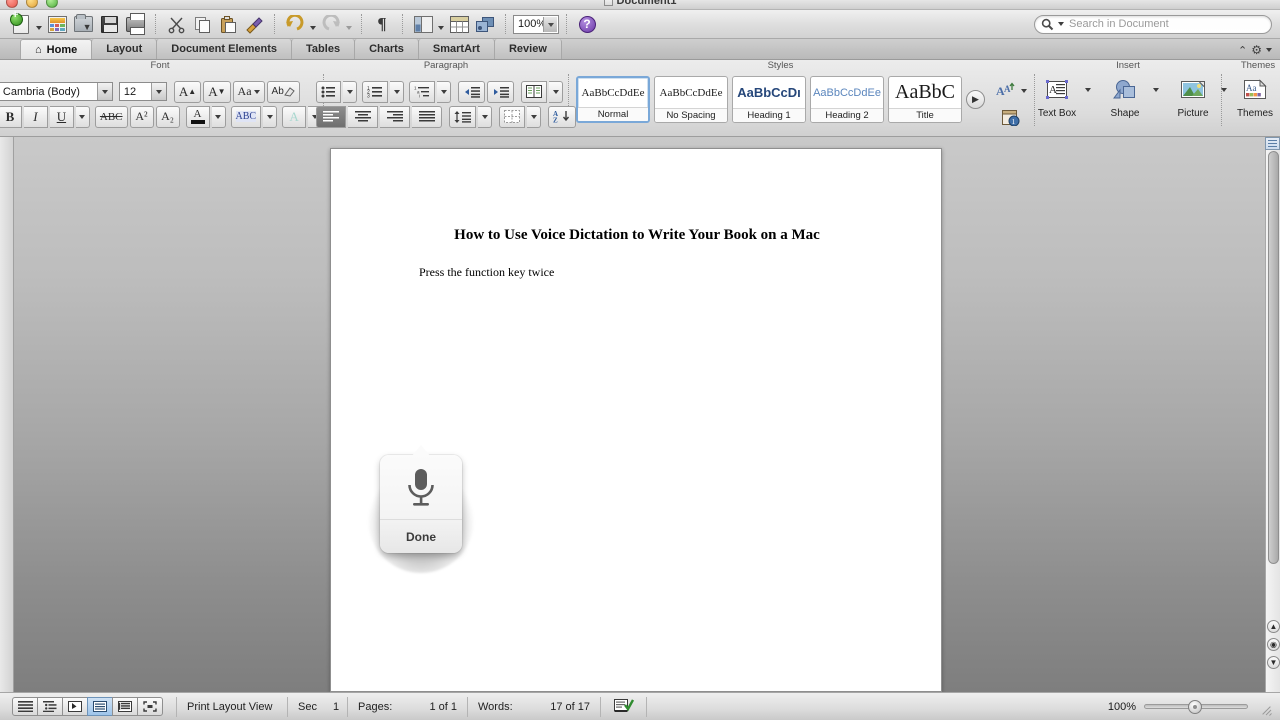 Image resolution: width=1280 pixels, height=720 pixels. What do you see at coordinates (1272, 143) in the screenshot?
I see `split-window-box` at bounding box center [1272, 143].